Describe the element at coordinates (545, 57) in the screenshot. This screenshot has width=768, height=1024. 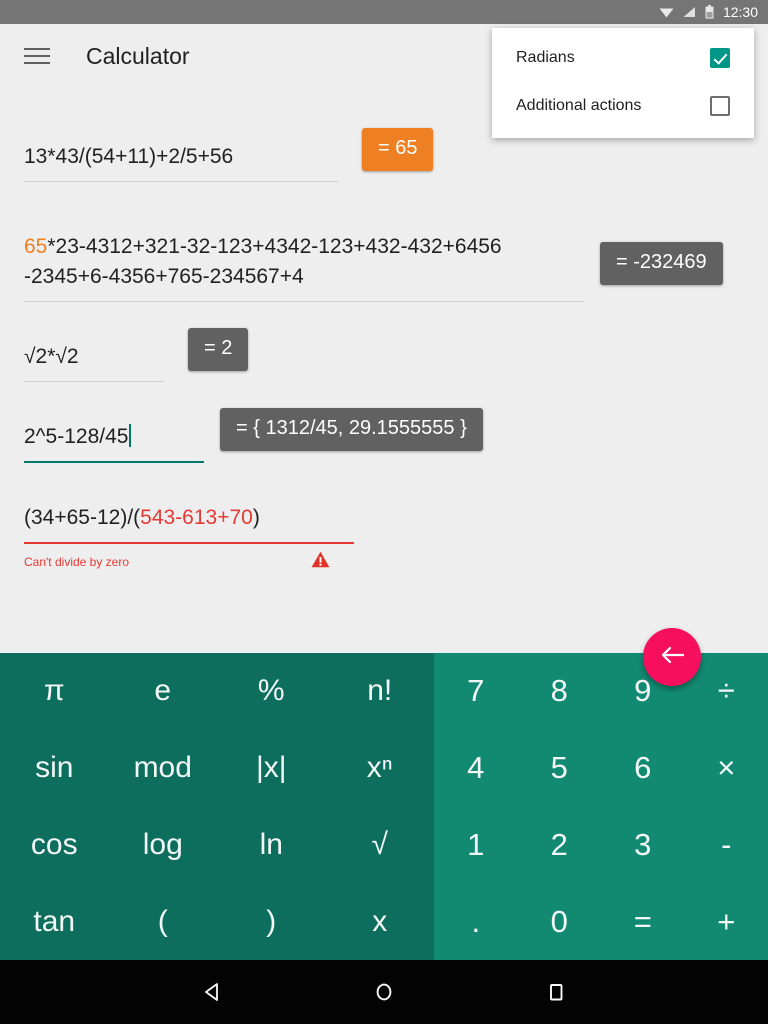
I see `menu-item-radians-label: Radians` at that location.